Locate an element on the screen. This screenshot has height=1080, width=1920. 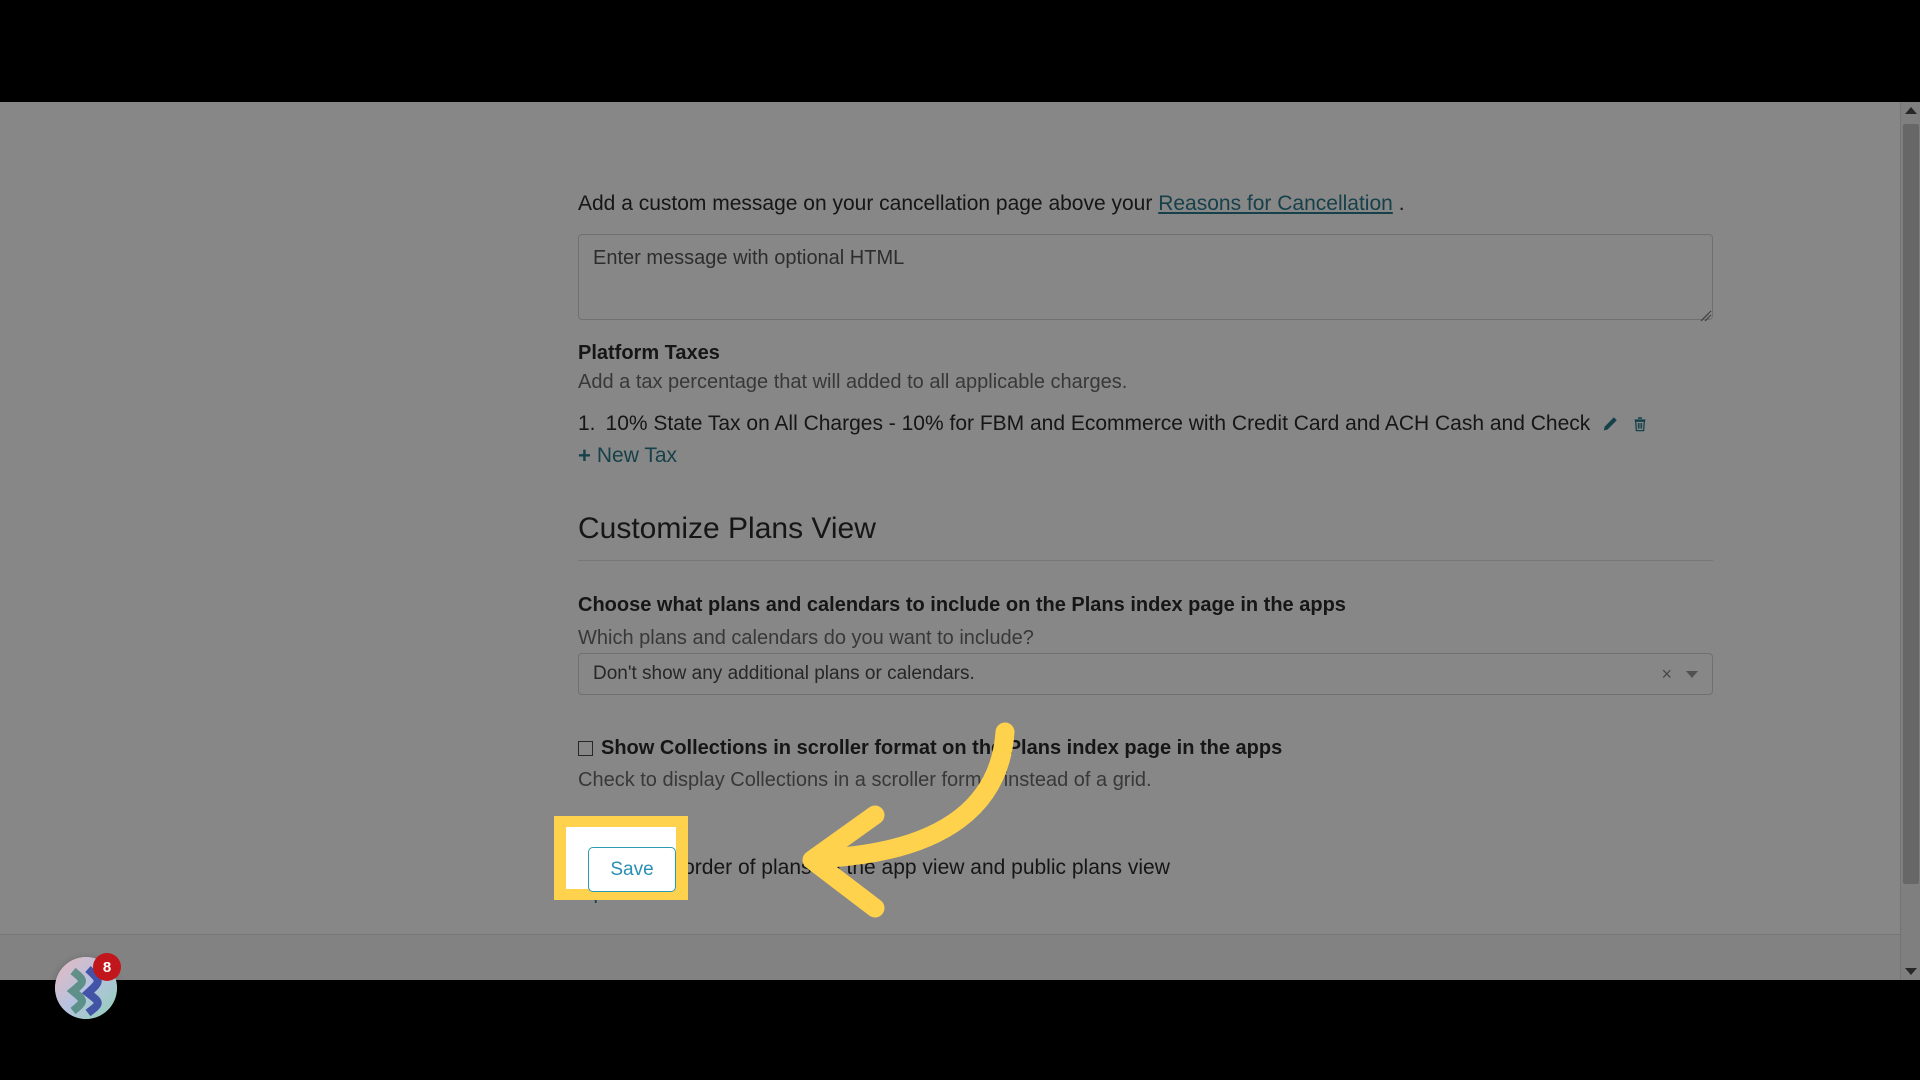
tax-item-index: 1. is located at coordinates (587, 423).